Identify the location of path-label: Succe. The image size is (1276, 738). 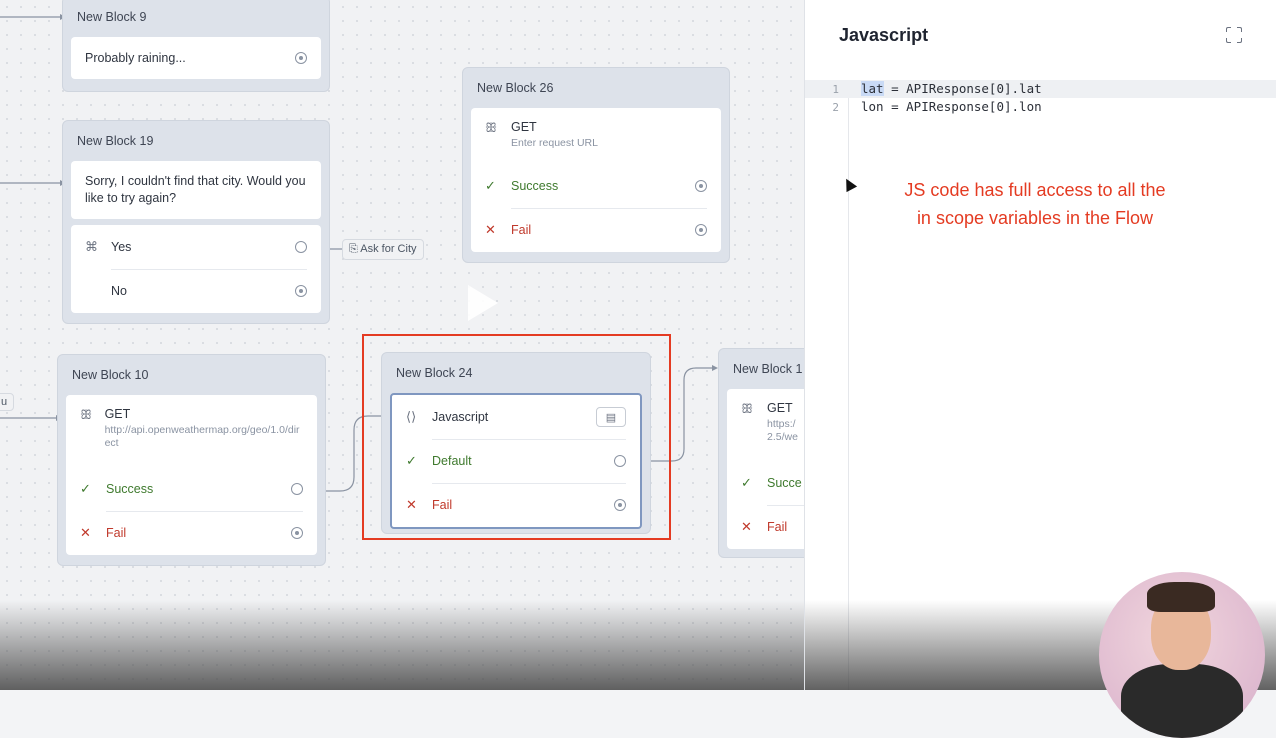
(784, 483).